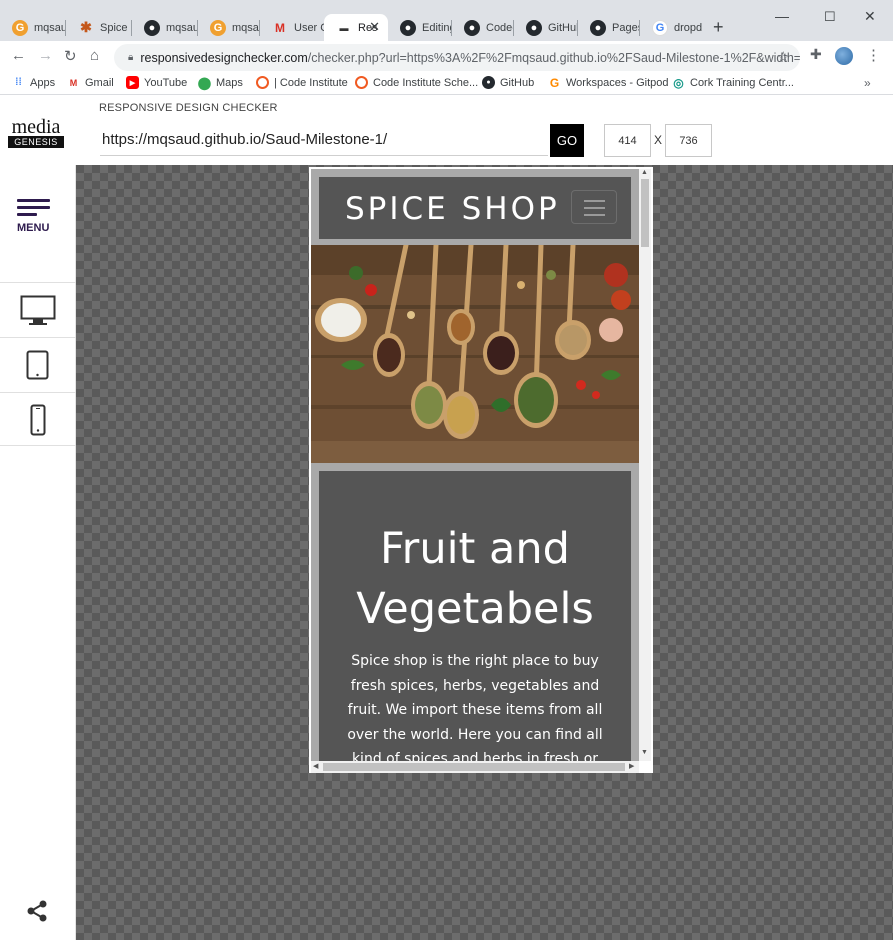 This screenshot has width=893, height=945. What do you see at coordinates (631, 766) in the screenshot?
I see `scroll-right-arrow-icon: ▶` at bounding box center [631, 766].